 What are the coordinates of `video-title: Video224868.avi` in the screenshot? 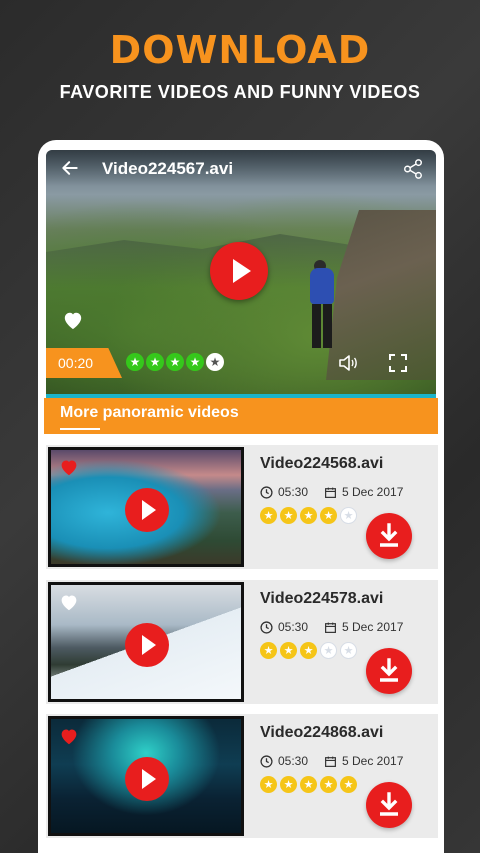 It's located at (321, 733).